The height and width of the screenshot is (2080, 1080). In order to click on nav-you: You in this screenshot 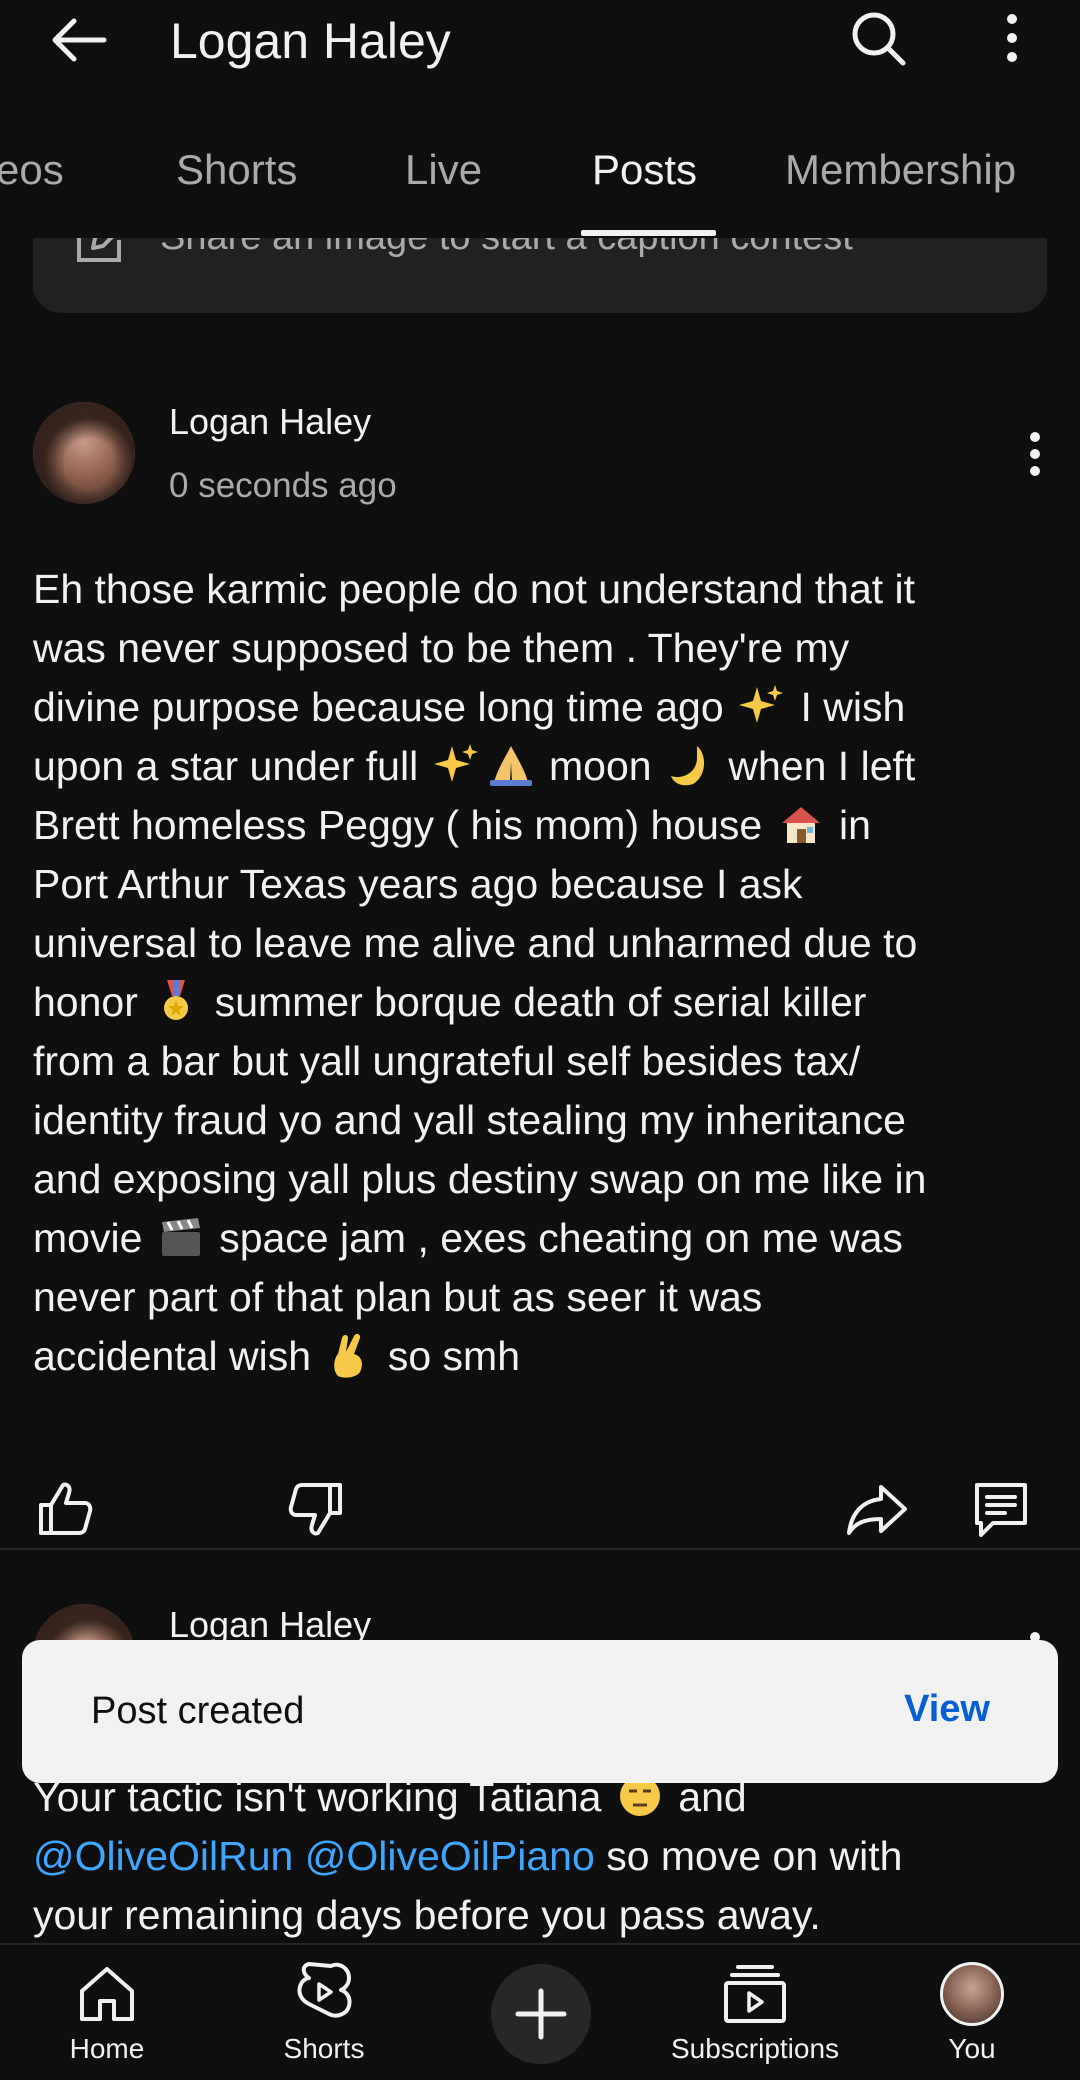, I will do `click(972, 2012)`.